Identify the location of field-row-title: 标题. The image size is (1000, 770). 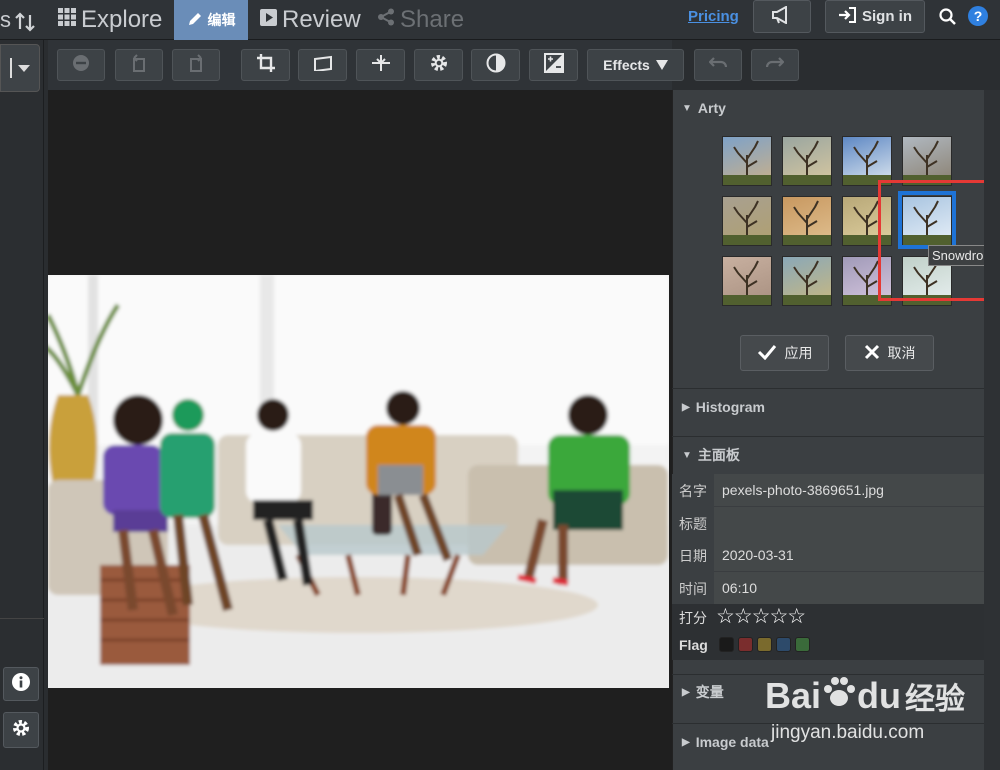
(828, 523).